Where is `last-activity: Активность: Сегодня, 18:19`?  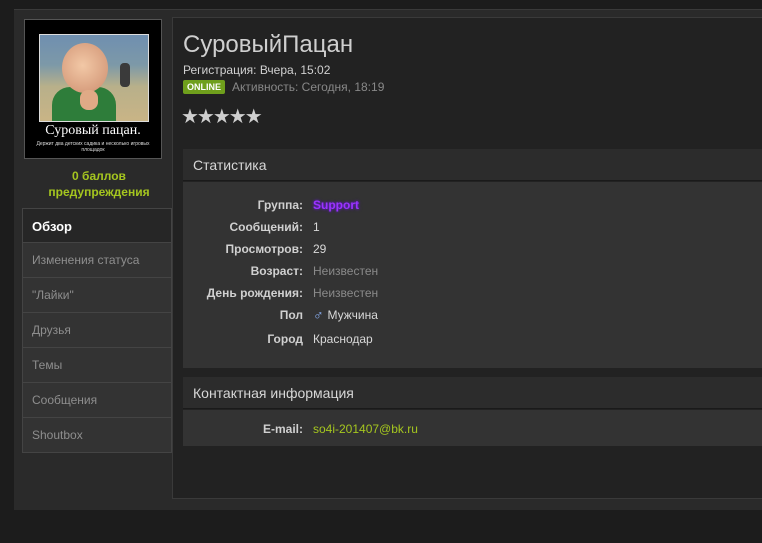
last-activity: Активность: Сегодня, 18:19 is located at coordinates (308, 87).